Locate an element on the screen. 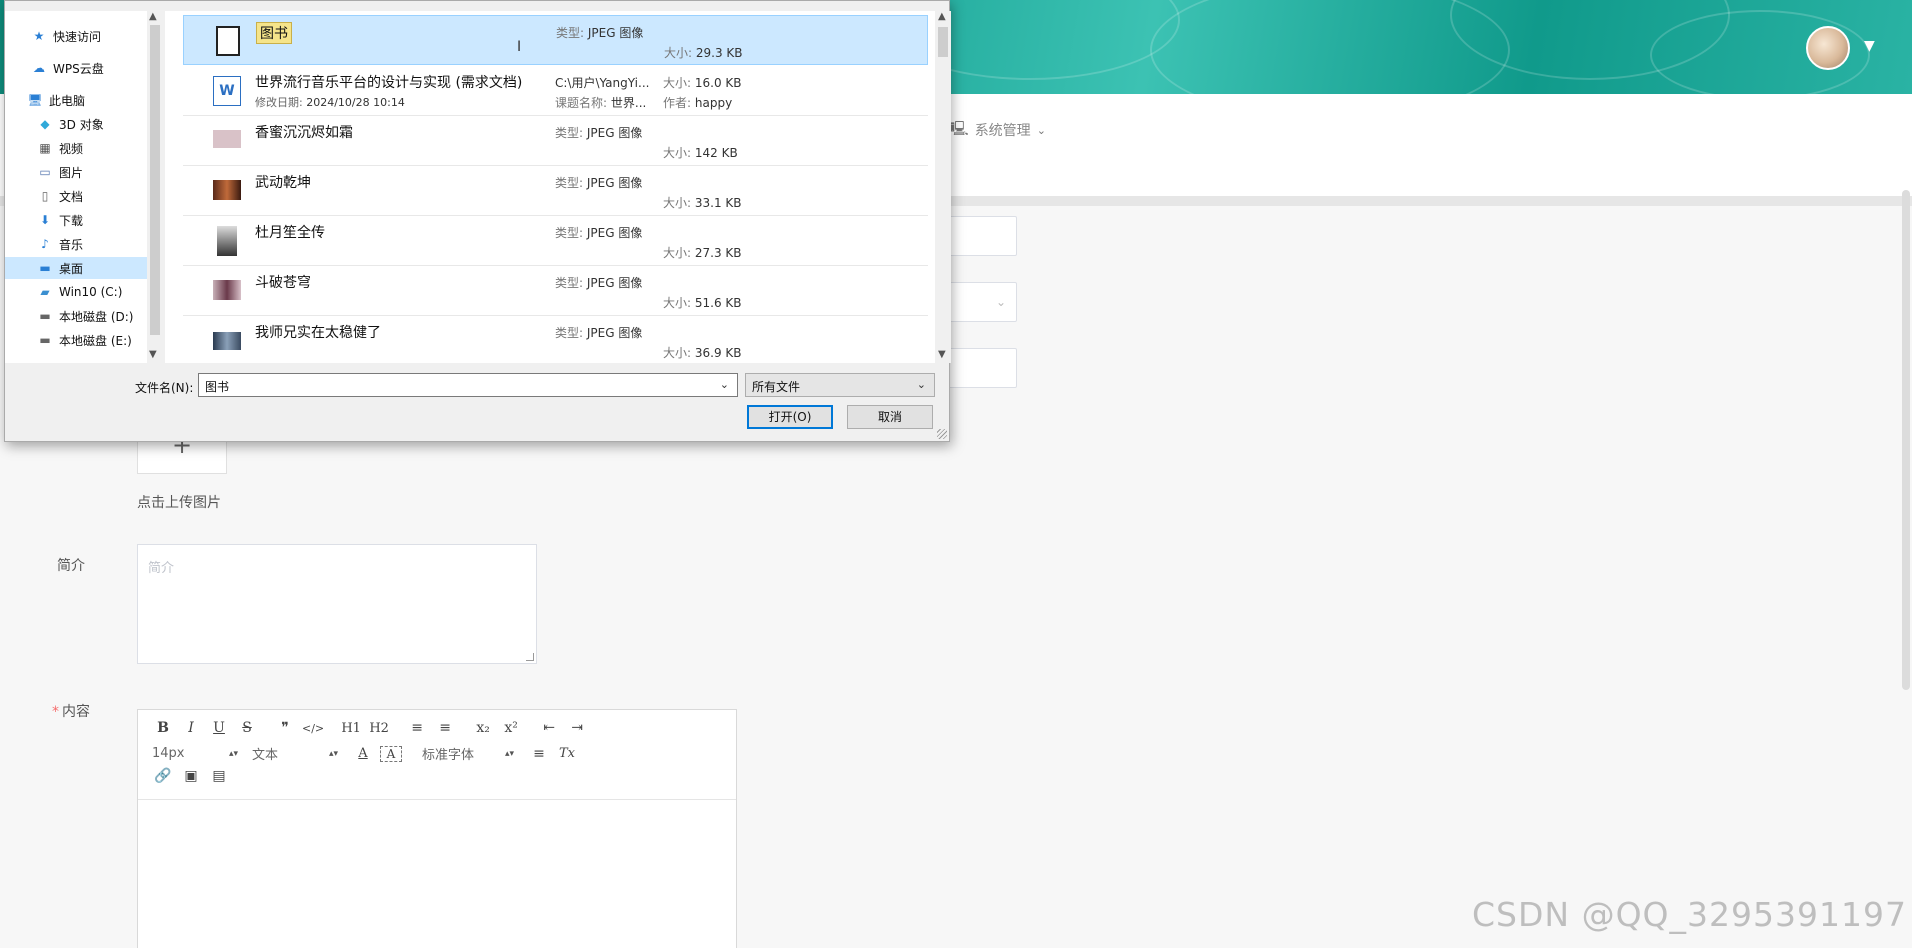 The height and width of the screenshot is (948, 1912). file-name: 我师兄实在太稳健了 is located at coordinates (318, 333).